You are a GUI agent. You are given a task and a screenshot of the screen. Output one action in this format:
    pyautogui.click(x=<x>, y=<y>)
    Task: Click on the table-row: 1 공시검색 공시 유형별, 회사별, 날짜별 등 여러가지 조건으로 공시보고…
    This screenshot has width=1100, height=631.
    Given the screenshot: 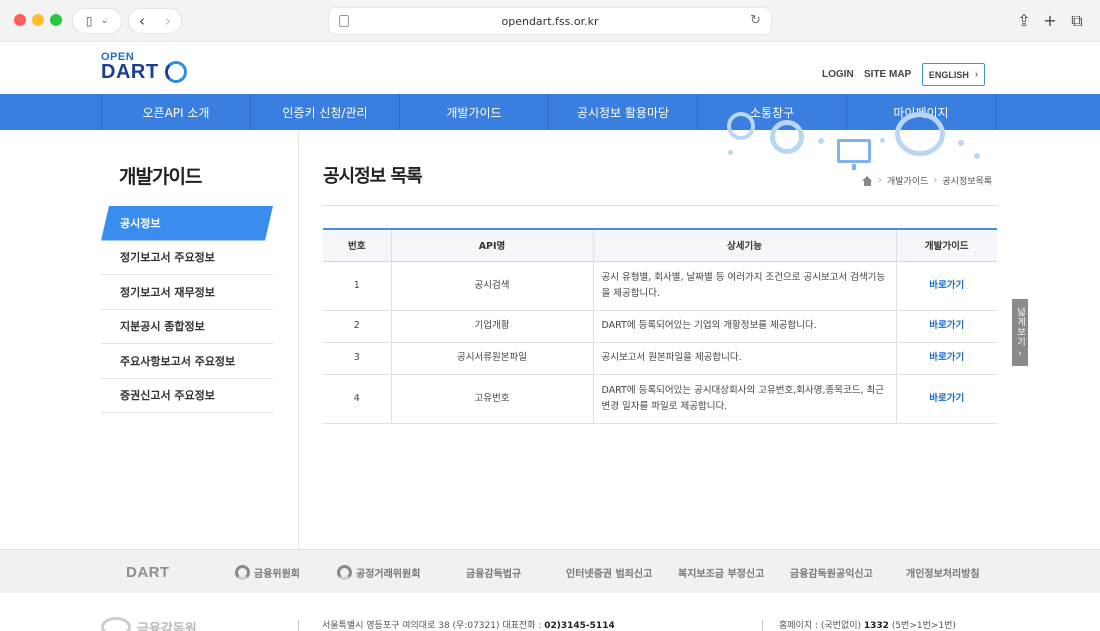 What is the action you would take?
    pyautogui.click(x=660, y=286)
    